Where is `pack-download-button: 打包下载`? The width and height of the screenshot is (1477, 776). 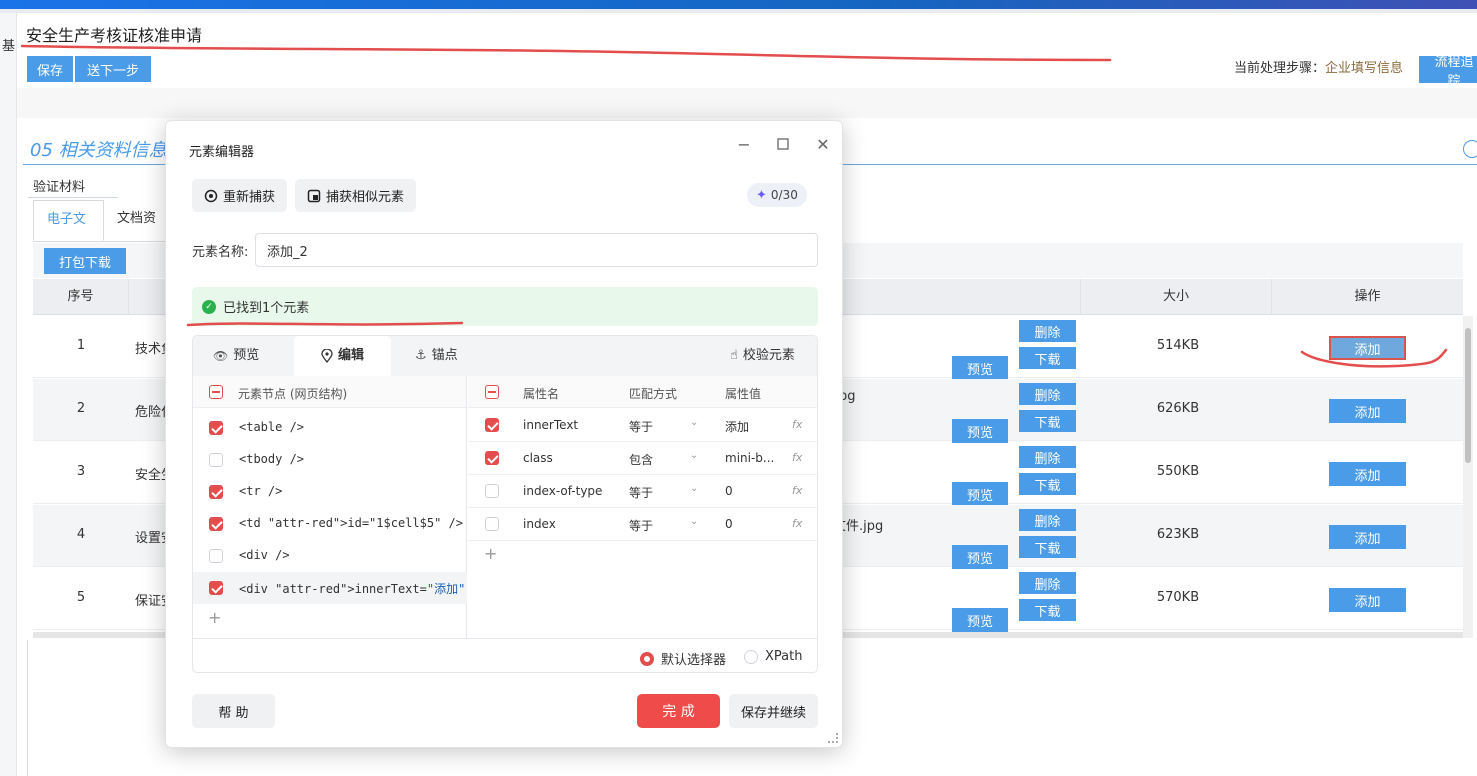
pack-download-button: 打包下载 is located at coordinates (85, 261).